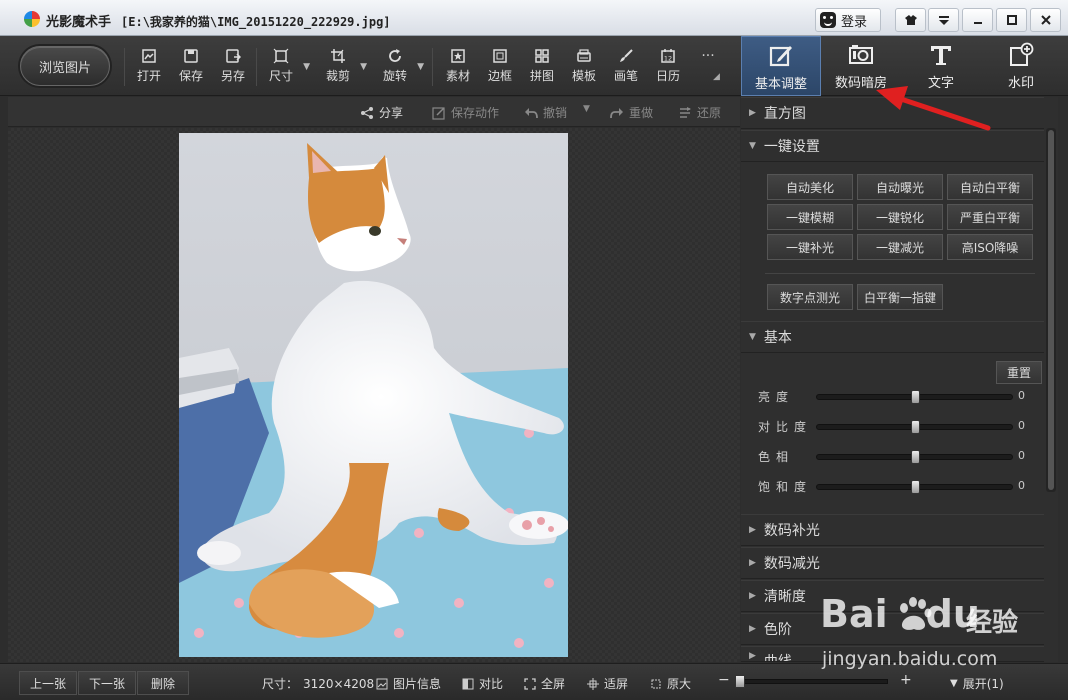 Image resolution: width=1068 pixels, height=700 pixels. What do you see at coordinates (811, 681) in the screenshot?
I see `zoom-slider` at bounding box center [811, 681].